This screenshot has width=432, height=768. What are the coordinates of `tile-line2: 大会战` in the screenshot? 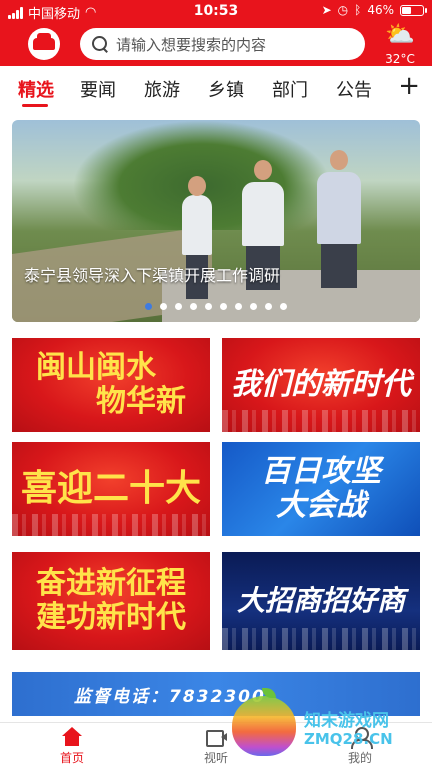 It's located at (321, 505).